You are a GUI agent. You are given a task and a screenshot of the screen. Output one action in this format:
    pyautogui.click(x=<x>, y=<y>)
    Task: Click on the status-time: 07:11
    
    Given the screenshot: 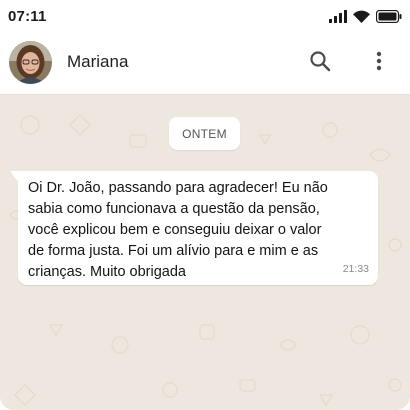 What is the action you would take?
    pyautogui.click(x=27, y=16)
    